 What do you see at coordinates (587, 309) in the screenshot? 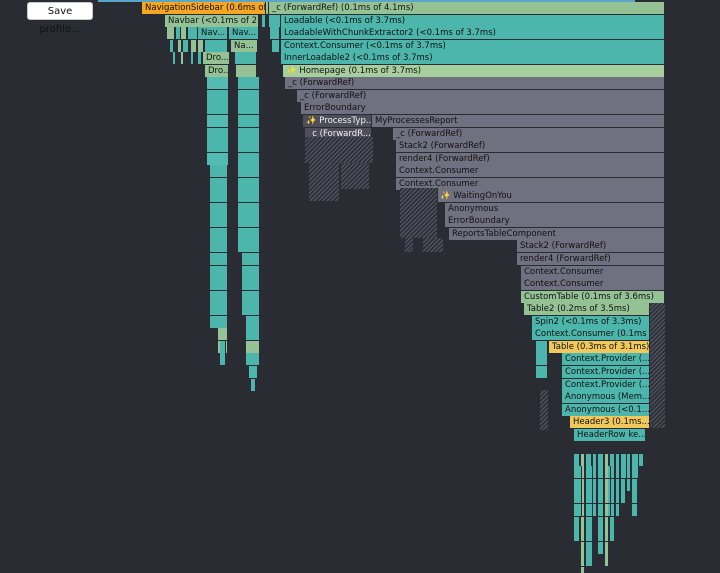
I see `flame-node-table2: Table2 (0.2ms of 3.5ms)` at bounding box center [587, 309].